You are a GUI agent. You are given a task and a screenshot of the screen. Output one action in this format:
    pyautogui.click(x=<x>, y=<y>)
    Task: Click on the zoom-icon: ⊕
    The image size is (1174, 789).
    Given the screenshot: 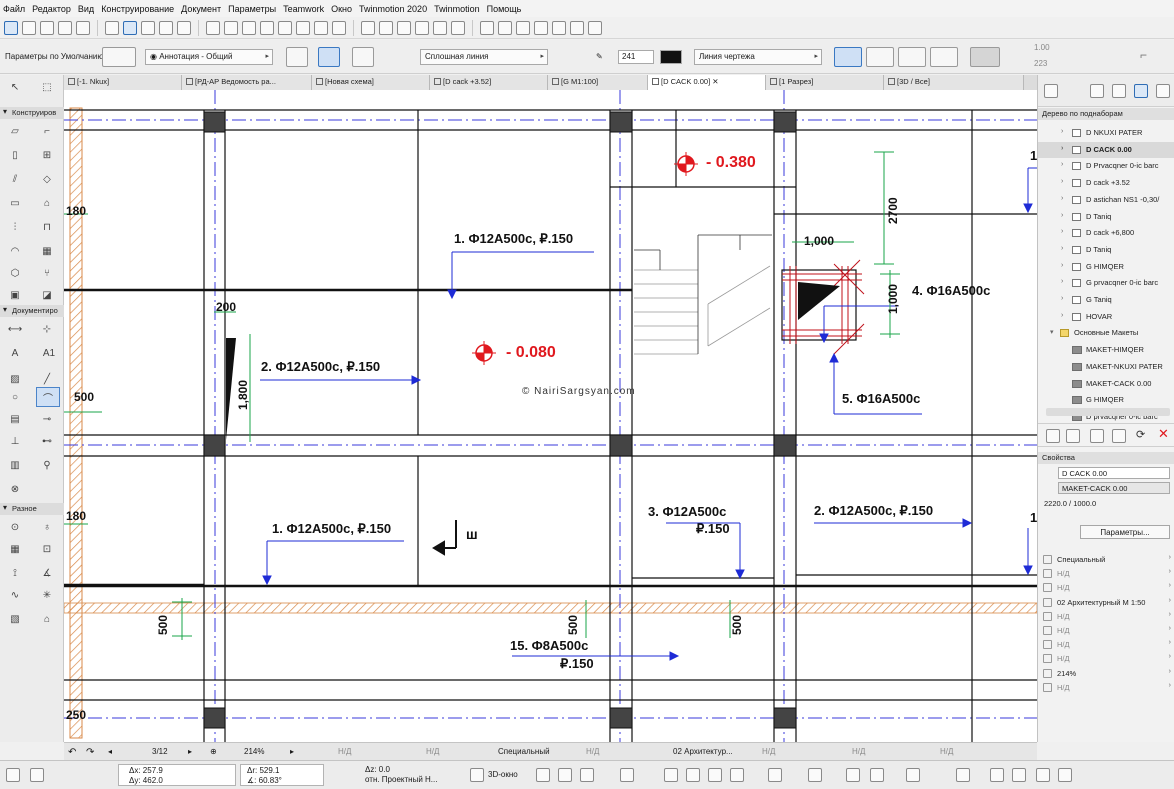 What is the action you would take?
    pyautogui.click(x=213, y=751)
    